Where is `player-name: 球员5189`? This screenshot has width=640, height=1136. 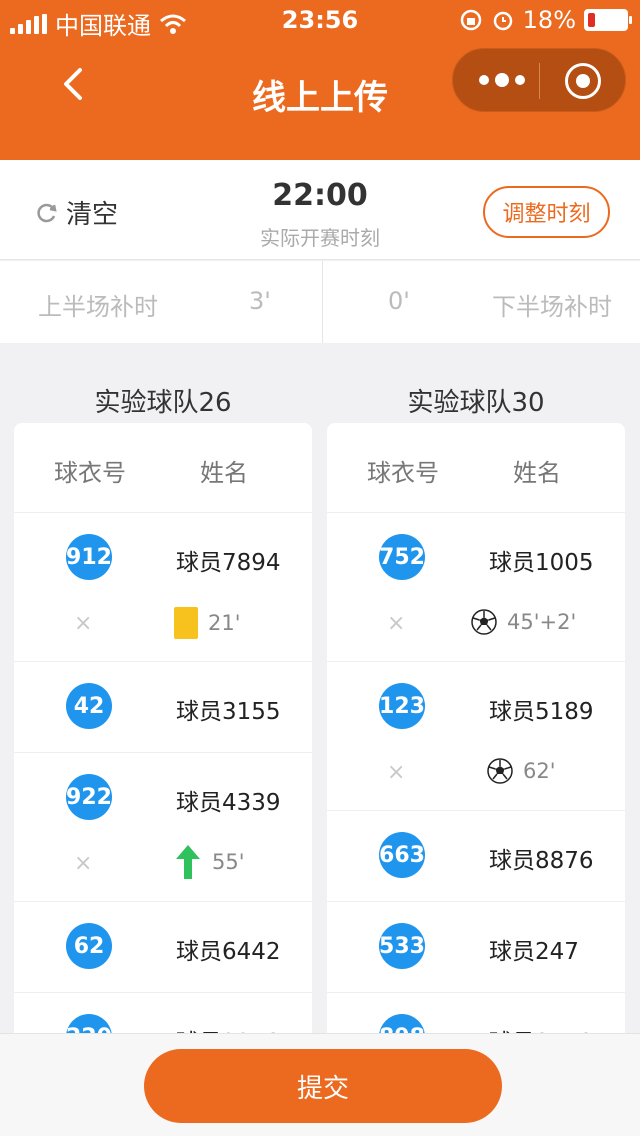 player-name: 球员5189 is located at coordinates (541, 712).